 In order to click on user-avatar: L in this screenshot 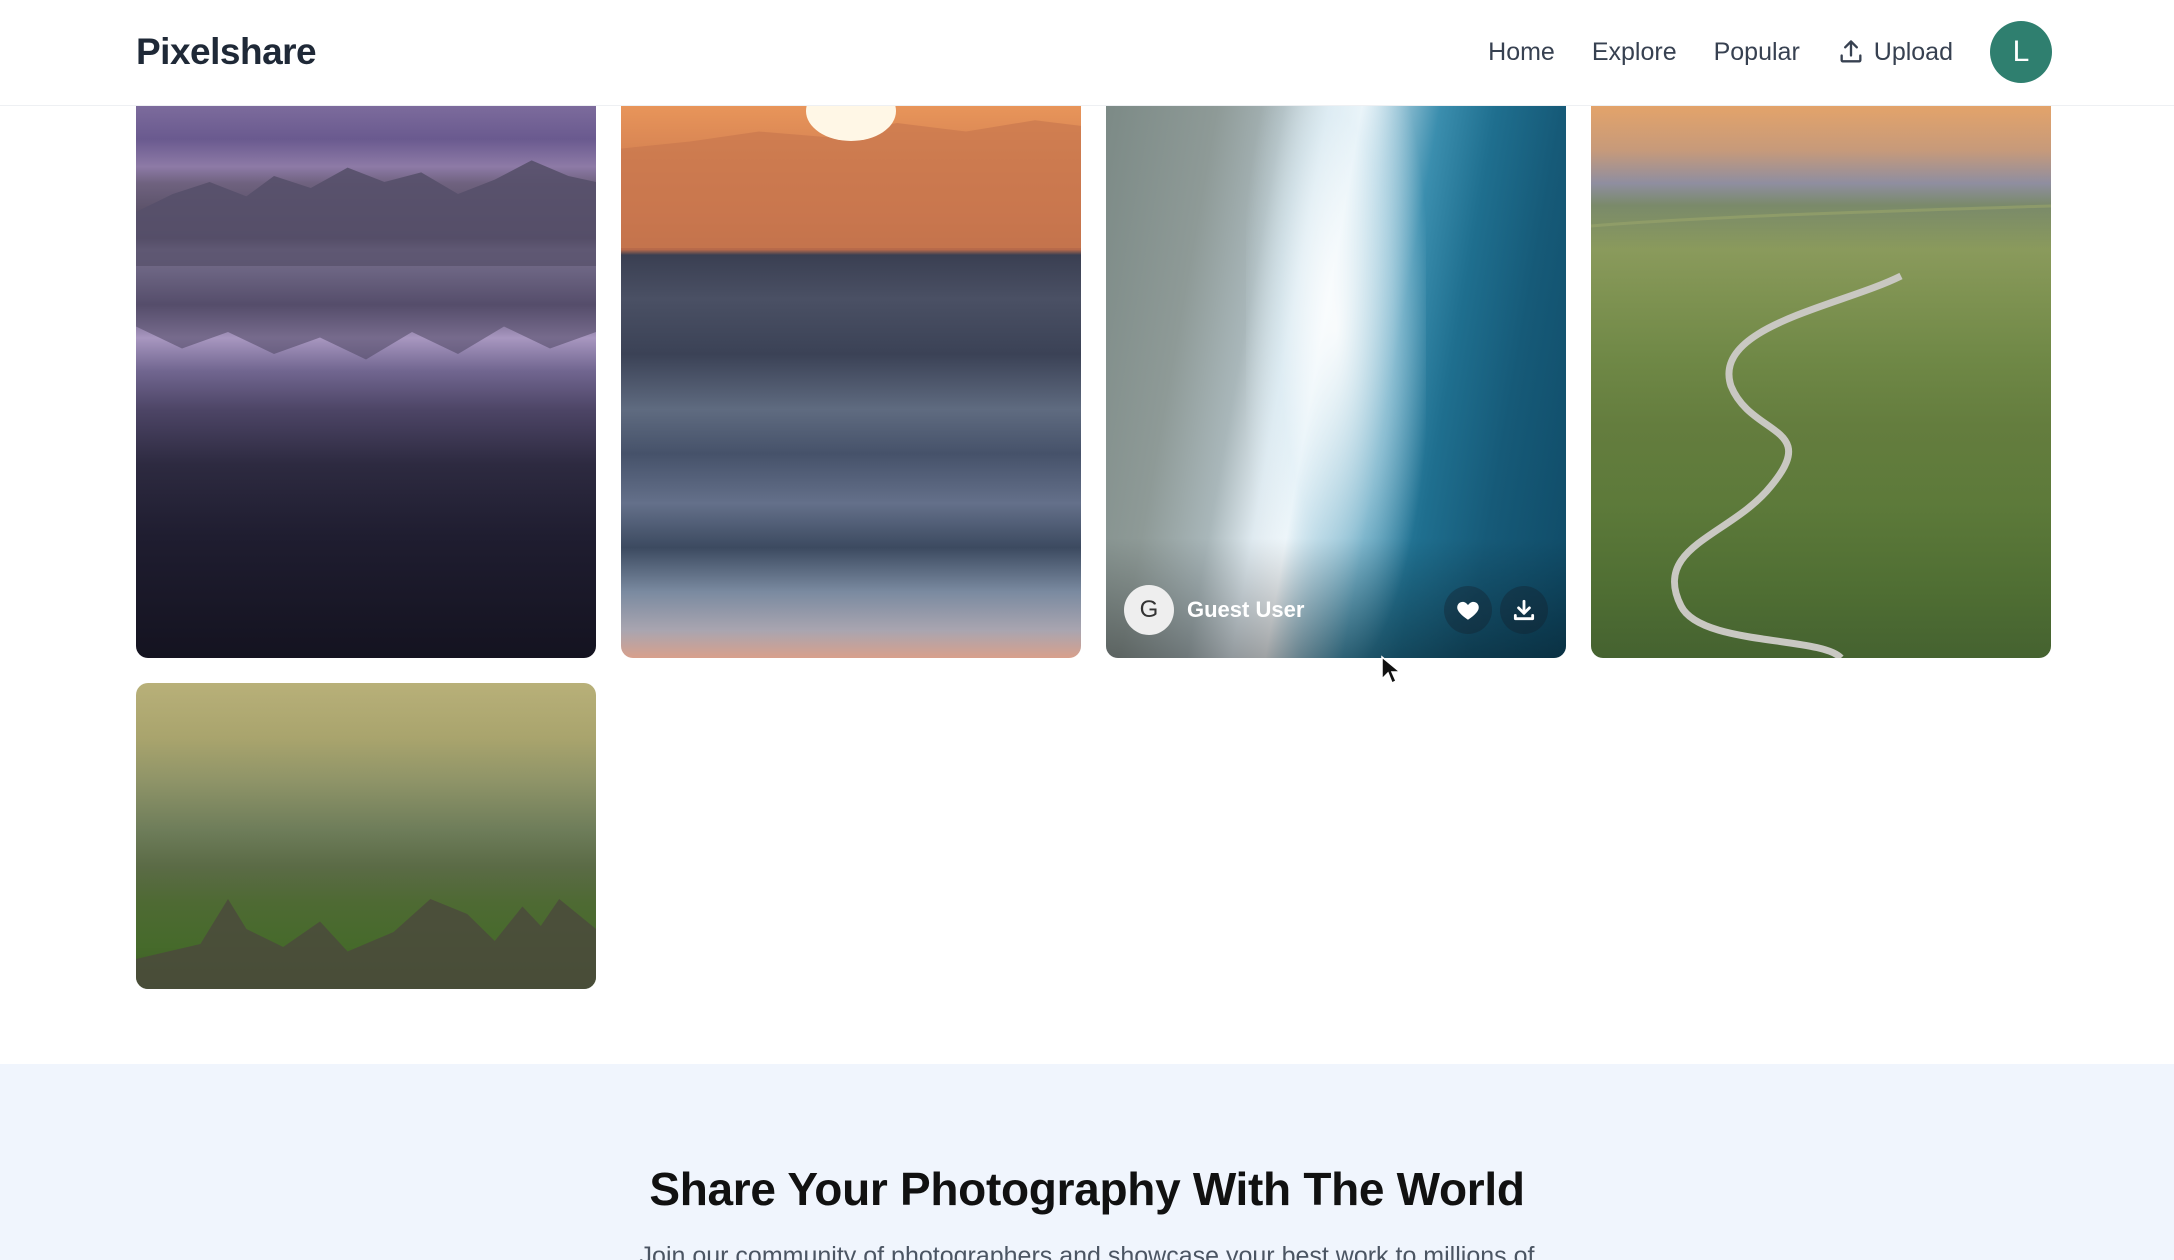, I will do `click(2021, 52)`.